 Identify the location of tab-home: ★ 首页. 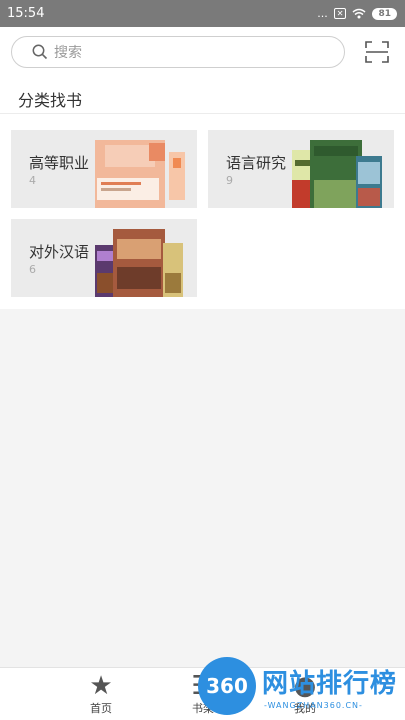
(101, 695).